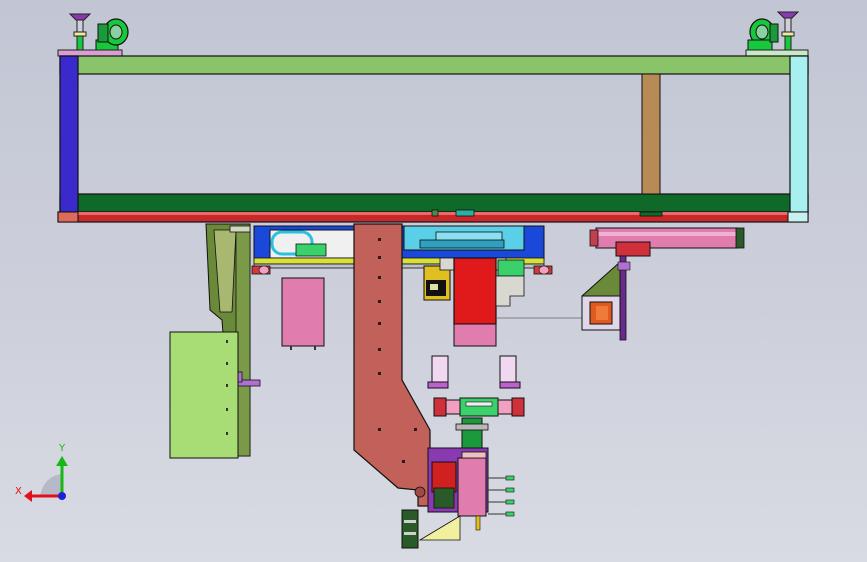 The width and height of the screenshot is (867, 562). I want to click on red-motor-housing, so click(475, 291).